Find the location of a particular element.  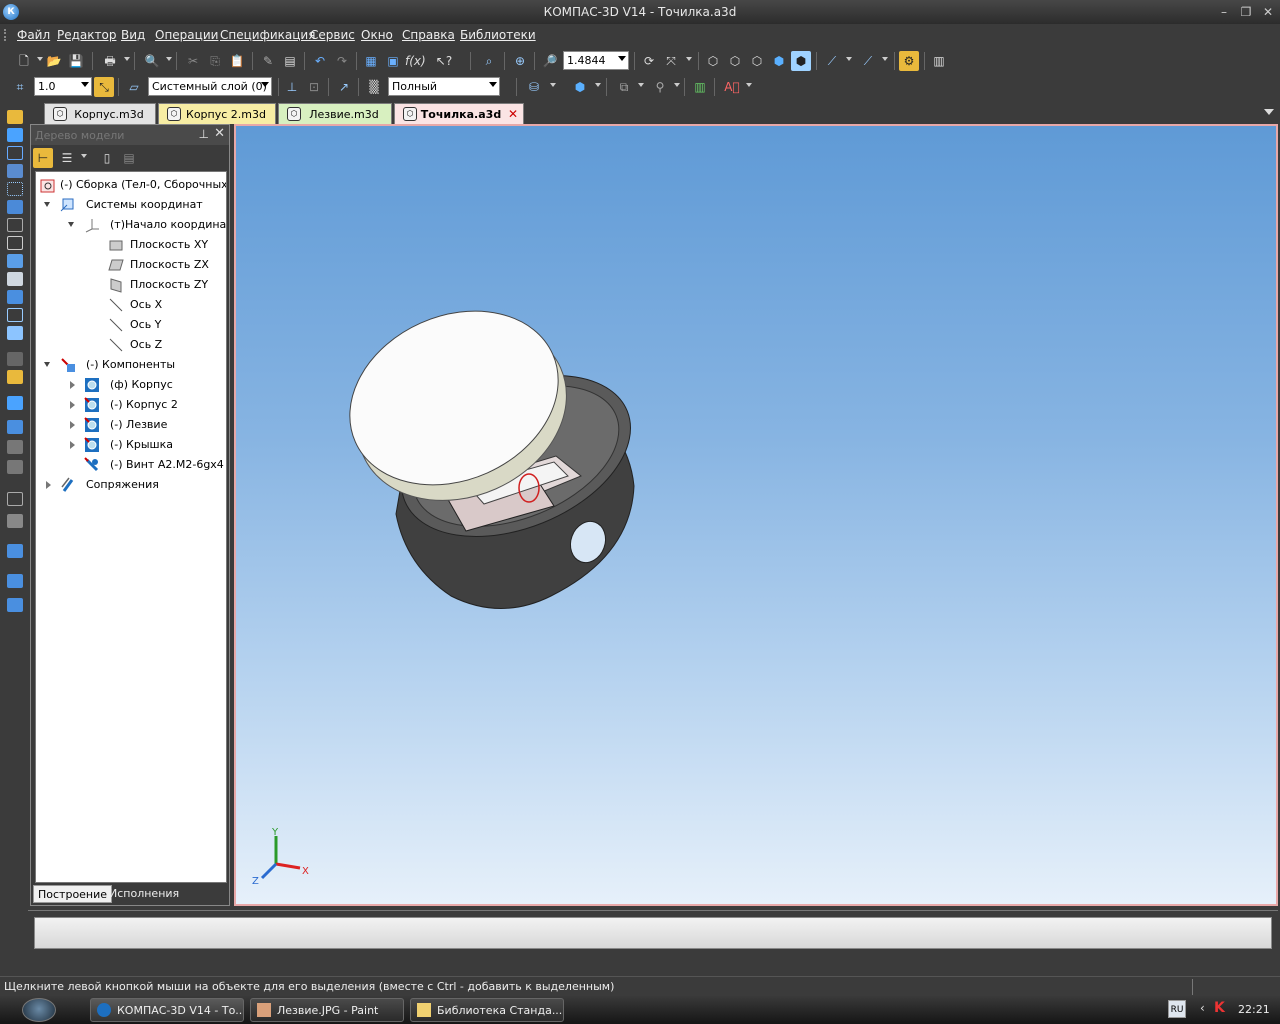

section-dropdown-icon is located at coordinates (849, 59).